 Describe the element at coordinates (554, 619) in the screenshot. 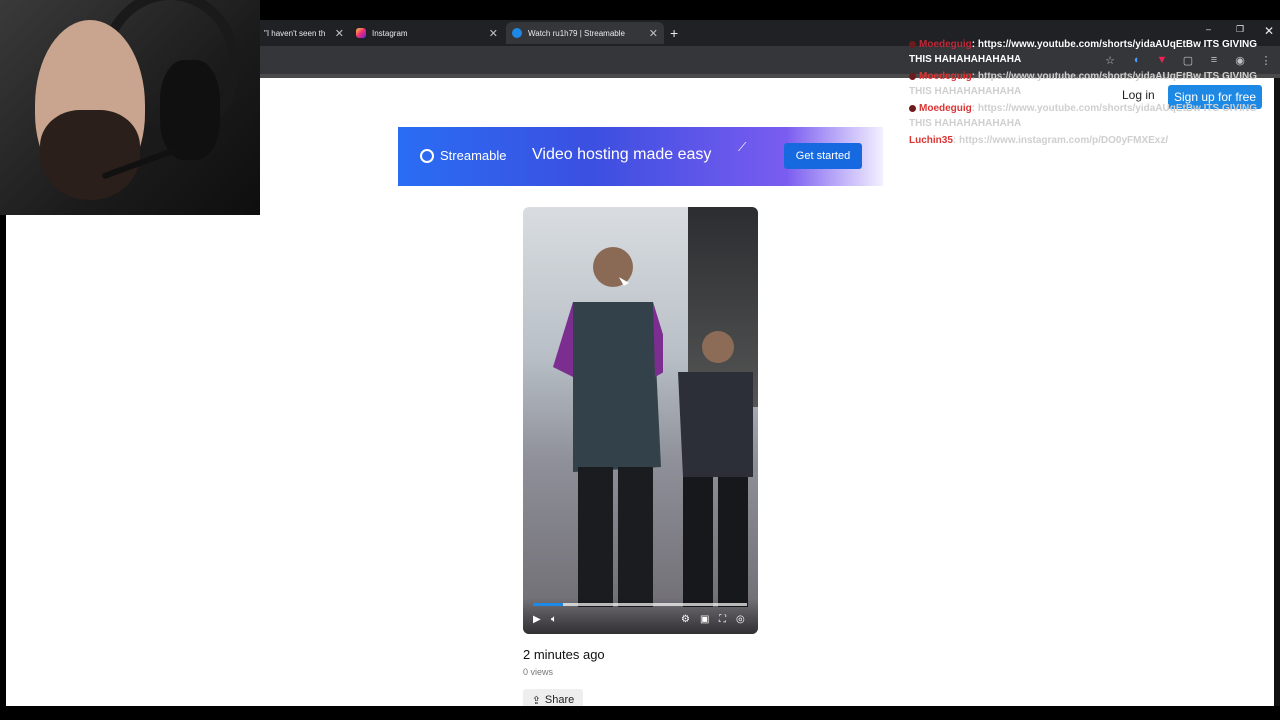

I see `volume-icon: 🔈︎` at that location.